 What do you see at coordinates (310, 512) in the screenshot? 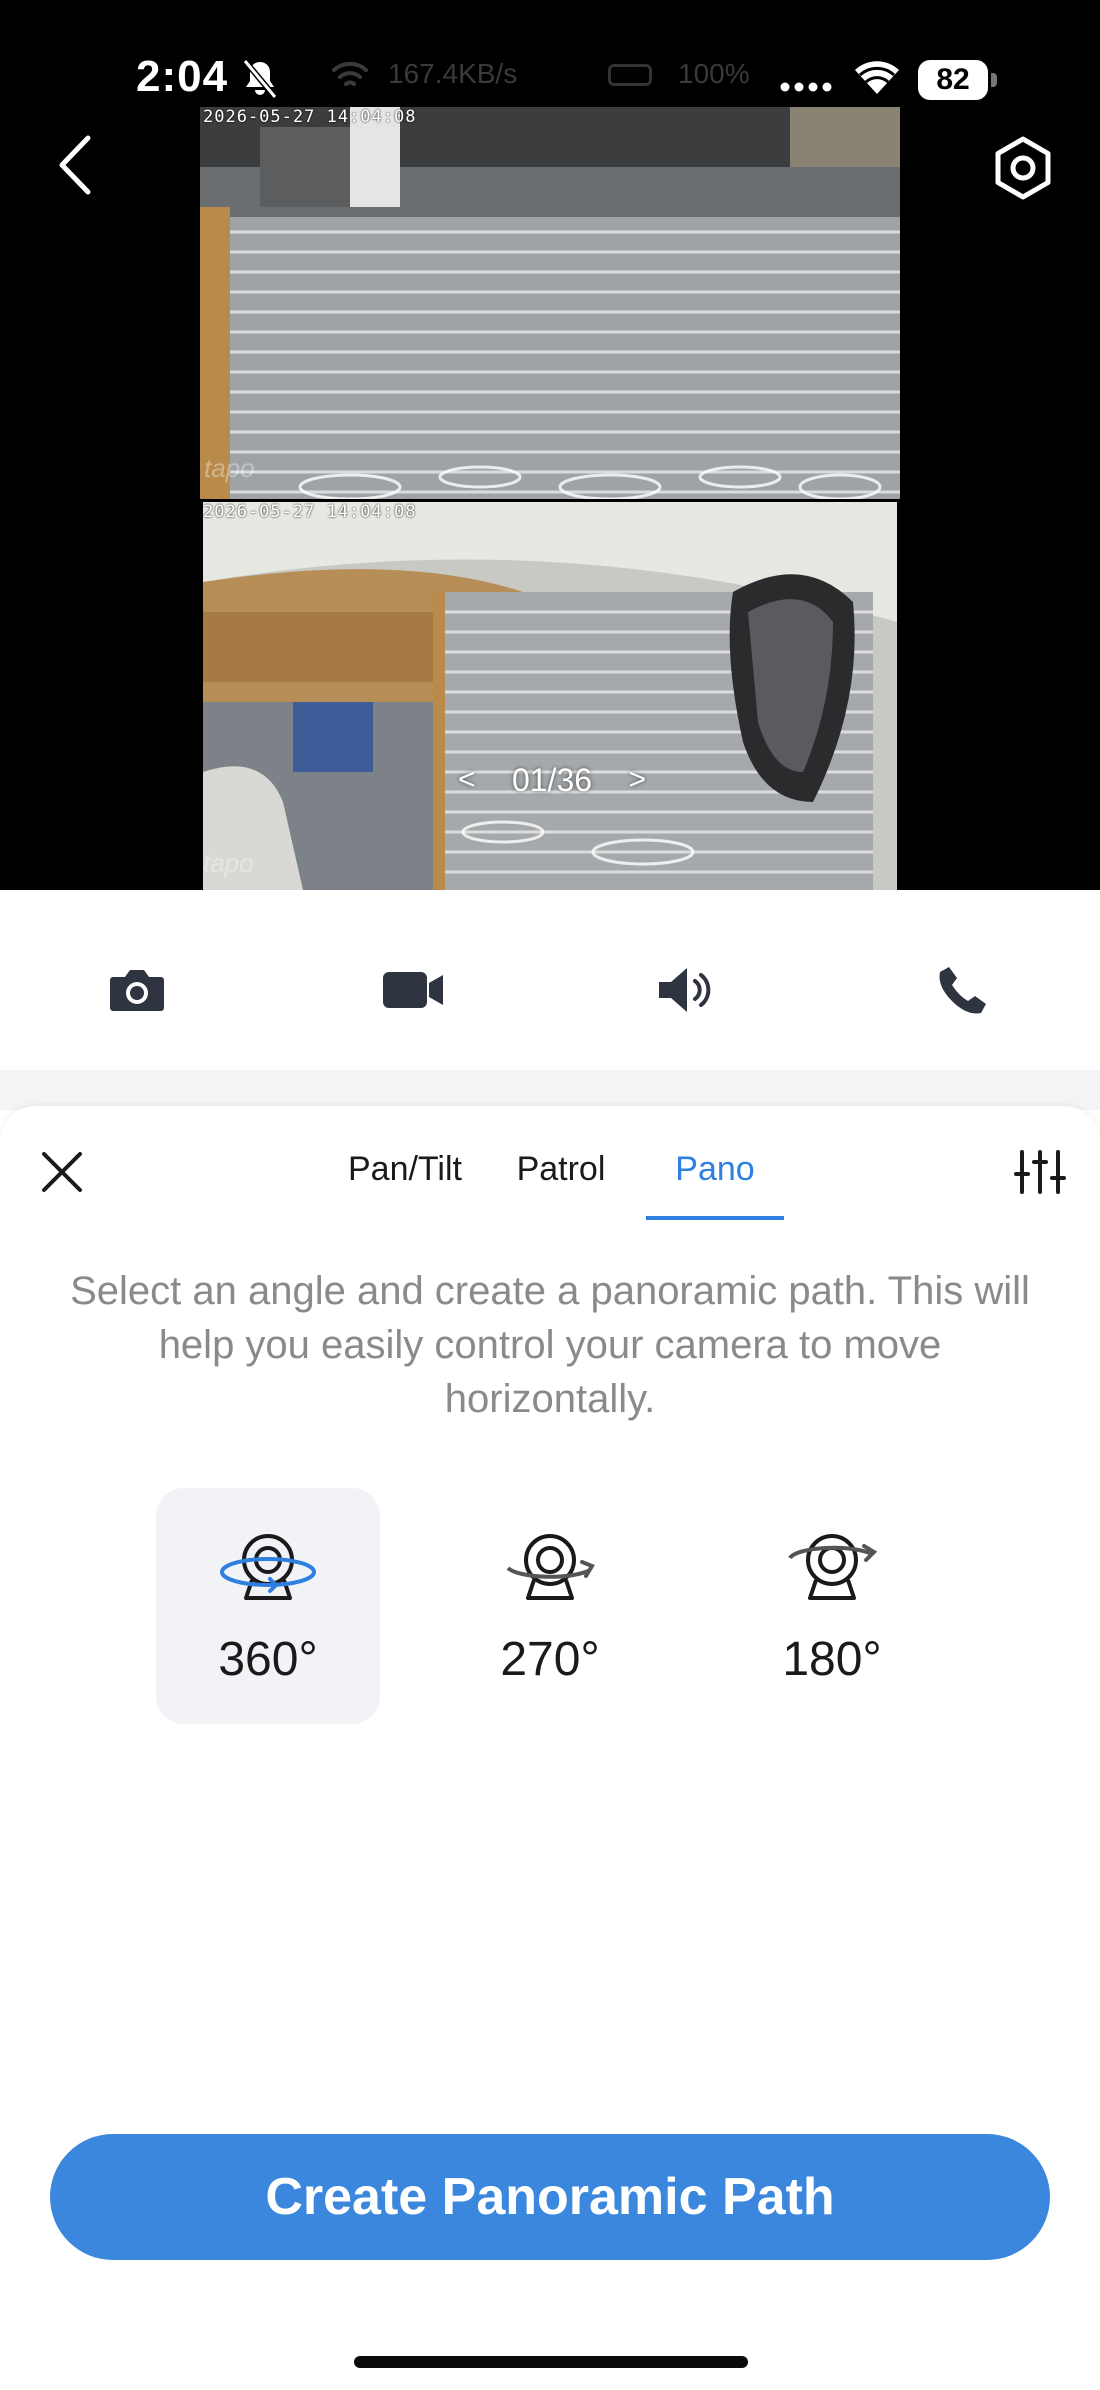
I see `timestamp-bottom: 2026-05-27 14:04:08` at bounding box center [310, 512].